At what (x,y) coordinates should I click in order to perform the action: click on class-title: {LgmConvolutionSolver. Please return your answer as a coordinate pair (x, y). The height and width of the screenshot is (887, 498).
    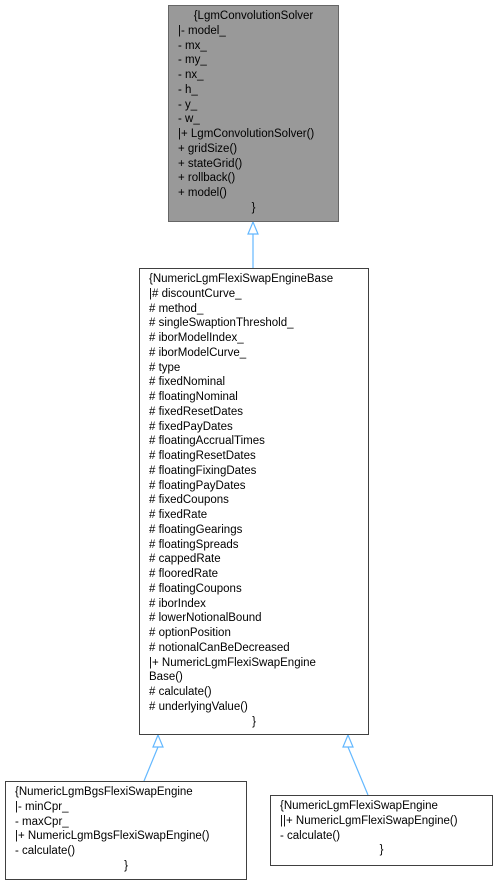
    Looking at the image, I should click on (253, 16).